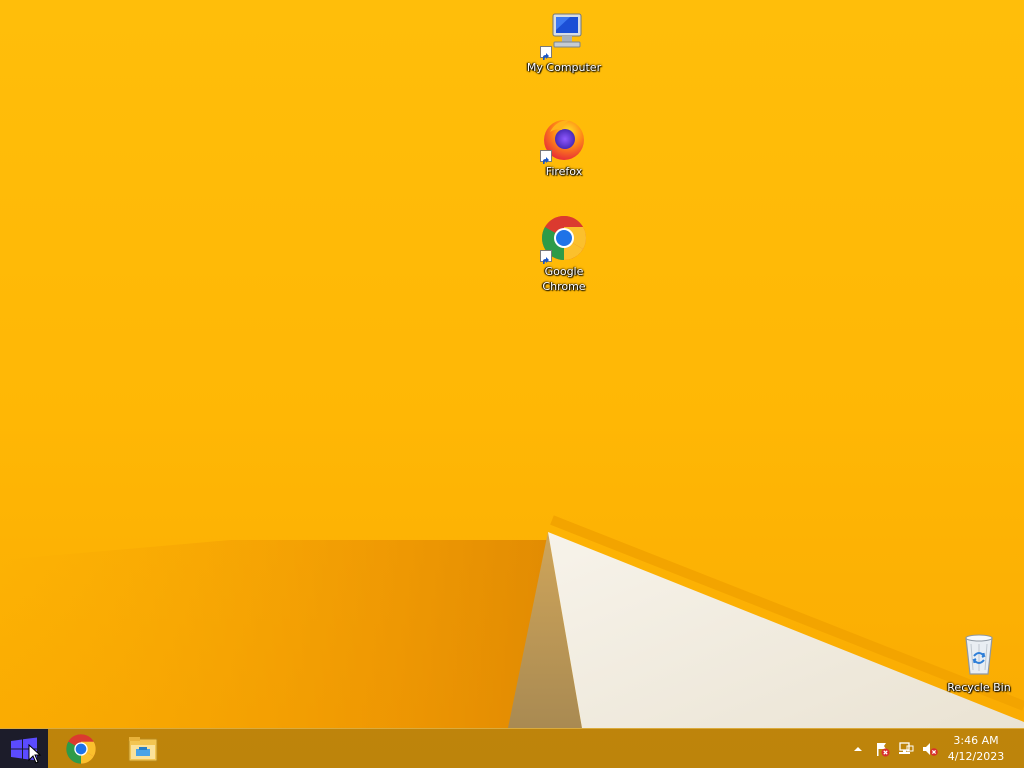 The width and height of the screenshot is (1024, 768). What do you see at coordinates (976, 756) in the screenshot?
I see `clock-date: 4/12/2023` at bounding box center [976, 756].